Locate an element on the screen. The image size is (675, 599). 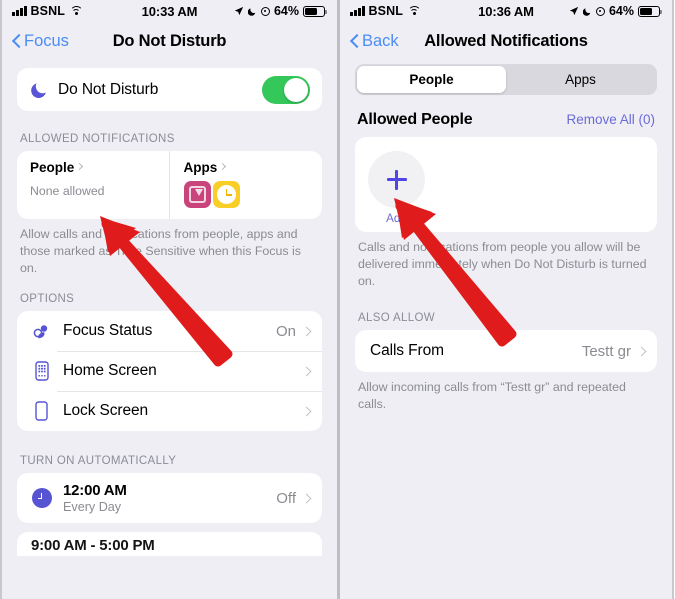
schedule-time: 9:00 AM - 5:00 PM is located at coordinates (93, 546).